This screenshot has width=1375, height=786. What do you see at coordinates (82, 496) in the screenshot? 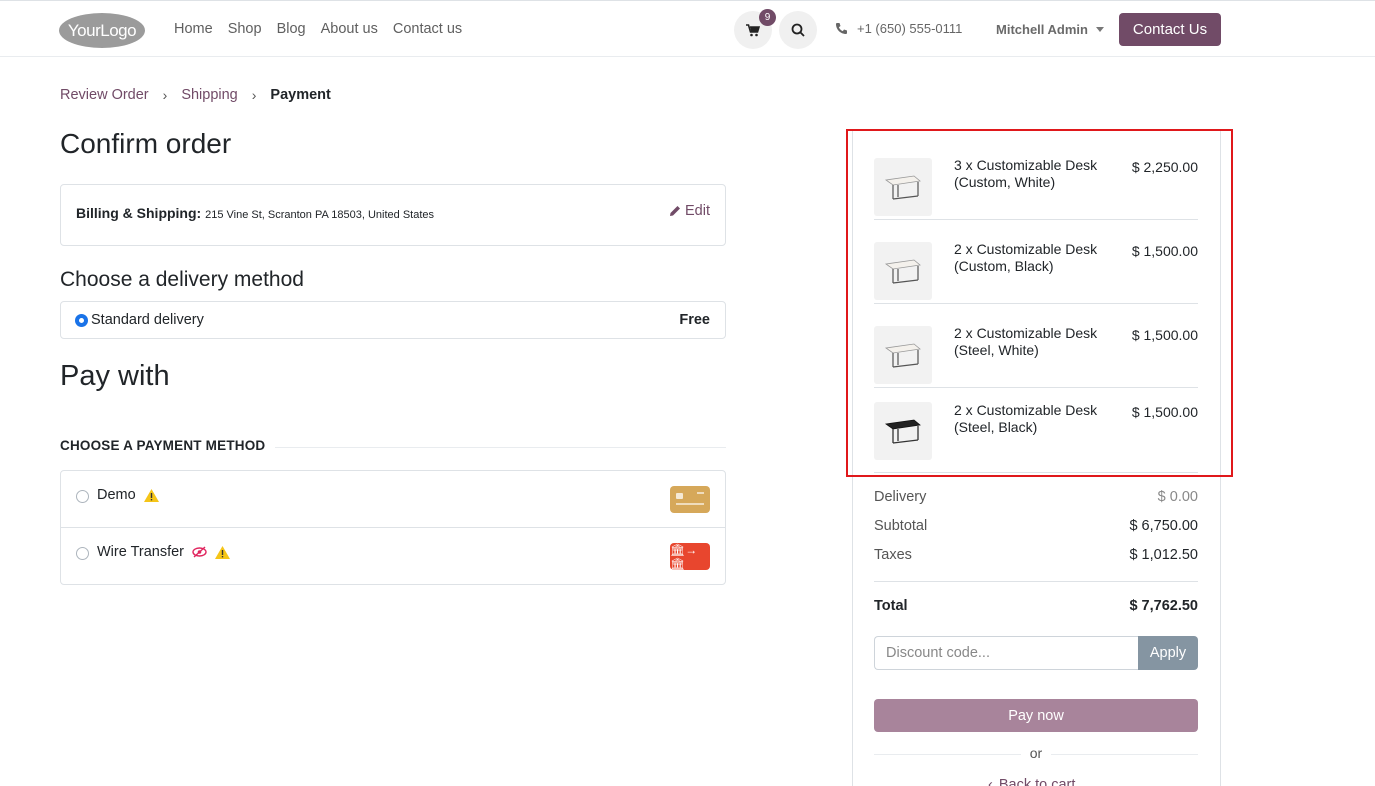
I see `payment-radio-demo` at bounding box center [82, 496].